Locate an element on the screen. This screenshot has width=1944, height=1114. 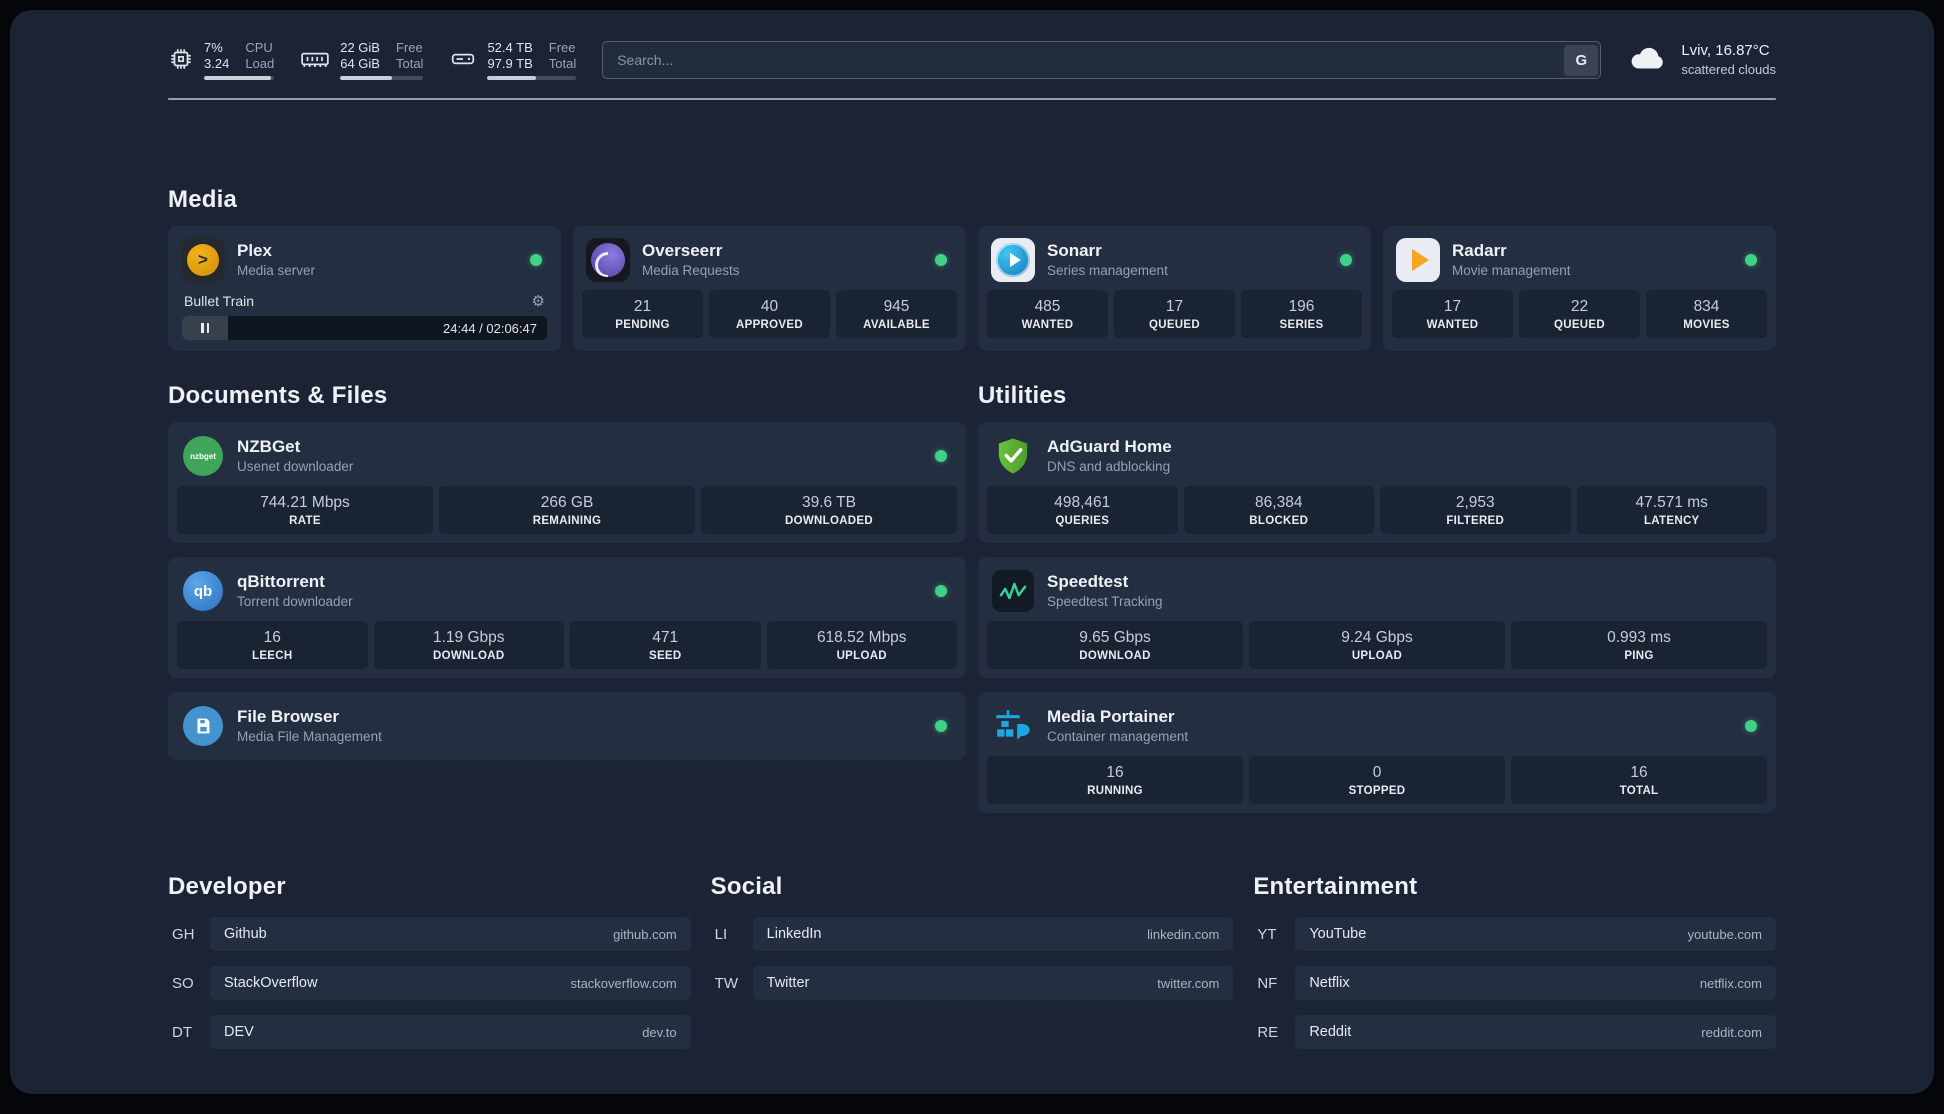
social-section-title: Social is located at coordinates (746, 886).